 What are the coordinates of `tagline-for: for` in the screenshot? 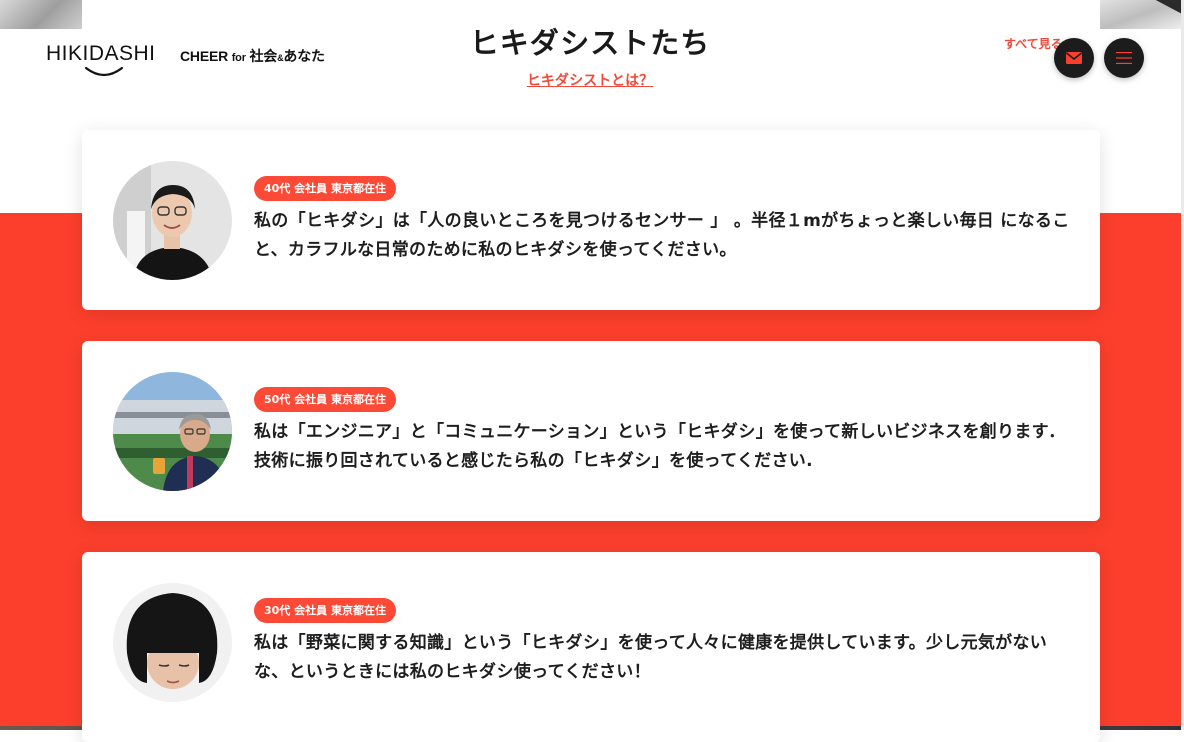 It's located at (238, 58).